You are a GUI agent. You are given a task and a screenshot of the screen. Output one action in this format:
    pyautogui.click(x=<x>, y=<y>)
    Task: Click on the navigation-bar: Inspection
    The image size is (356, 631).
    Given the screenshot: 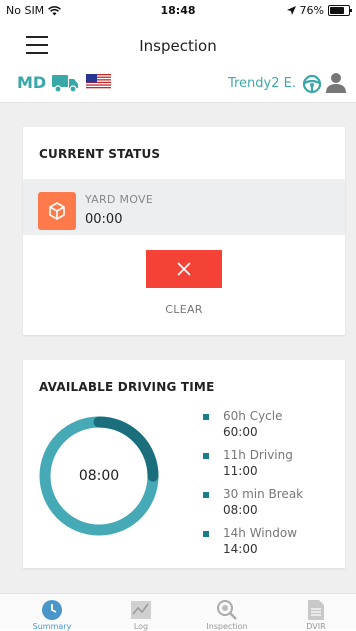 What is the action you would take?
    pyautogui.click(x=178, y=46)
    